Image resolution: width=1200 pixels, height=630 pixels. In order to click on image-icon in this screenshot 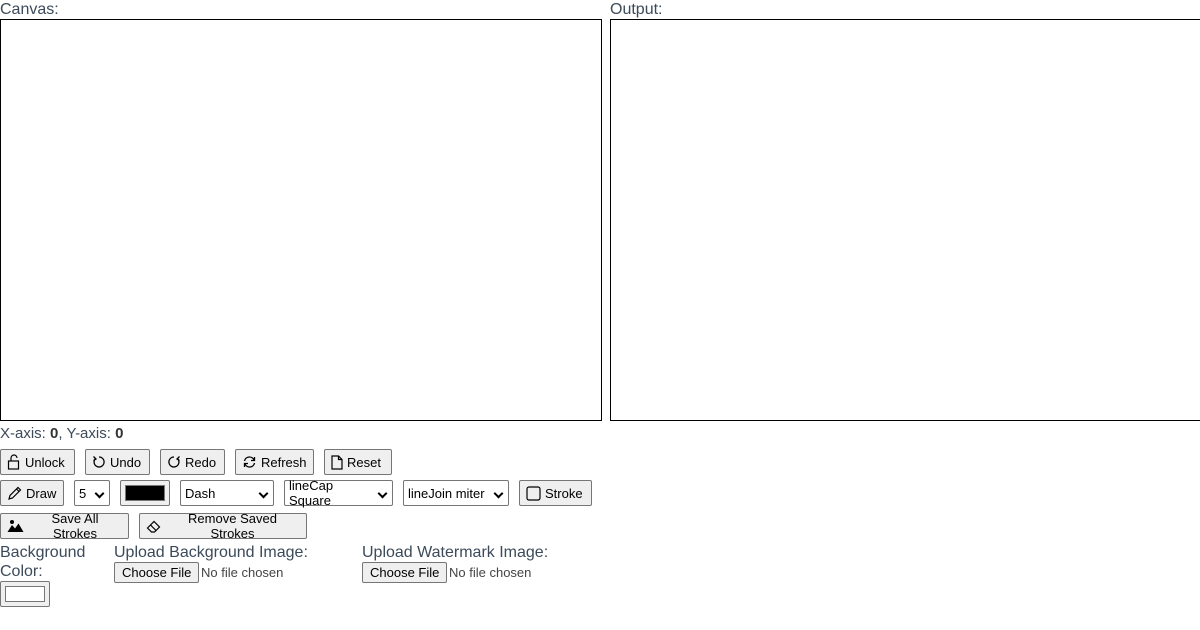, I will do `click(15, 526)`.